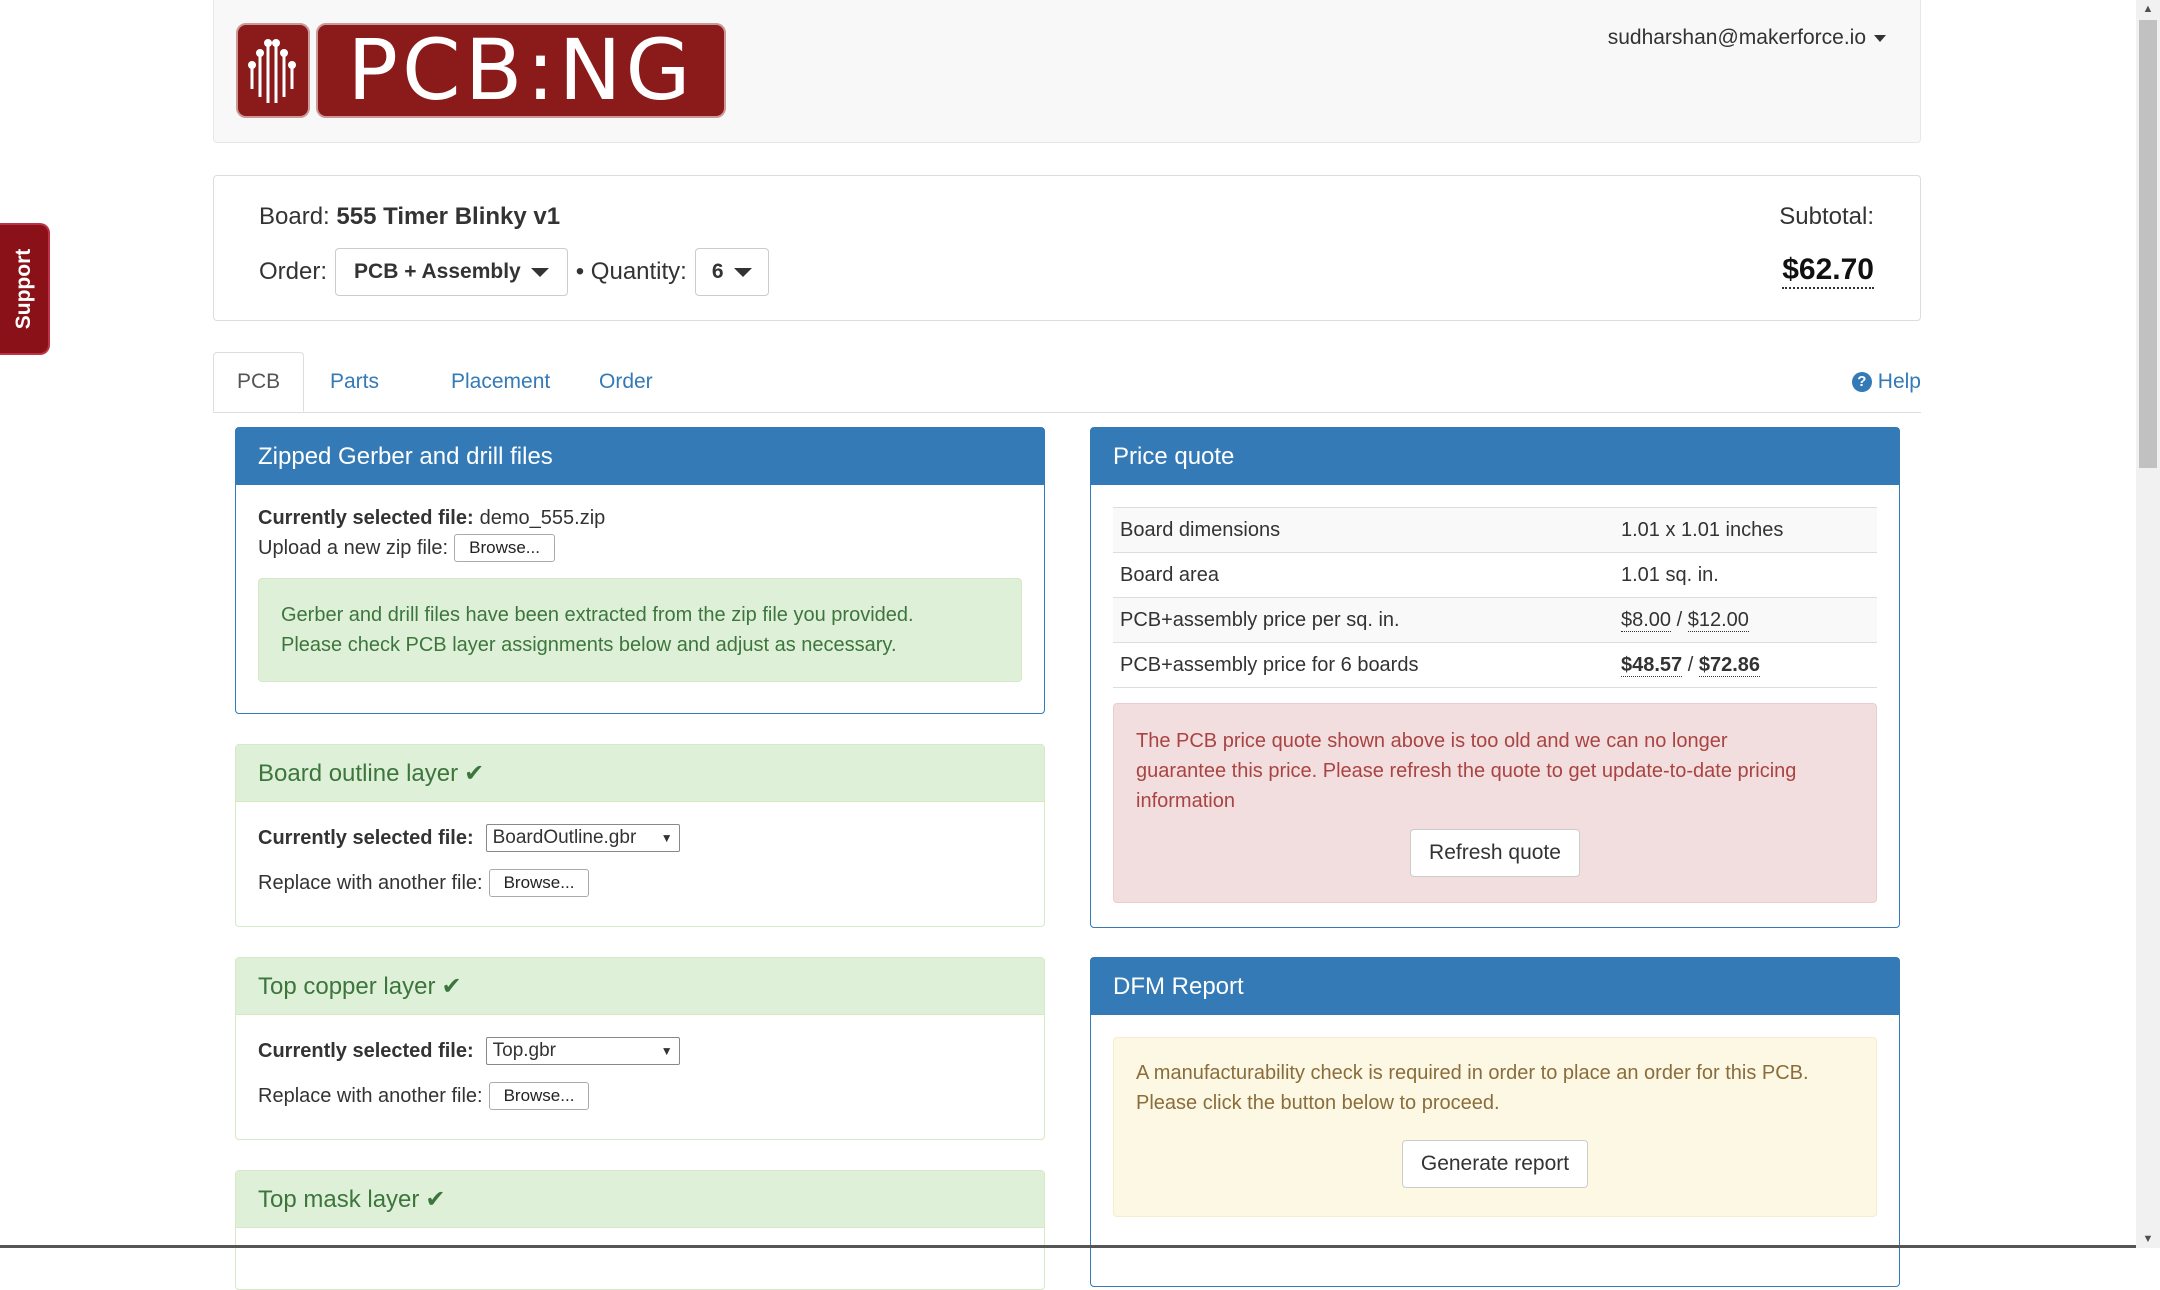 The image size is (2160, 1290). I want to click on support-label: Support, so click(23, 289).